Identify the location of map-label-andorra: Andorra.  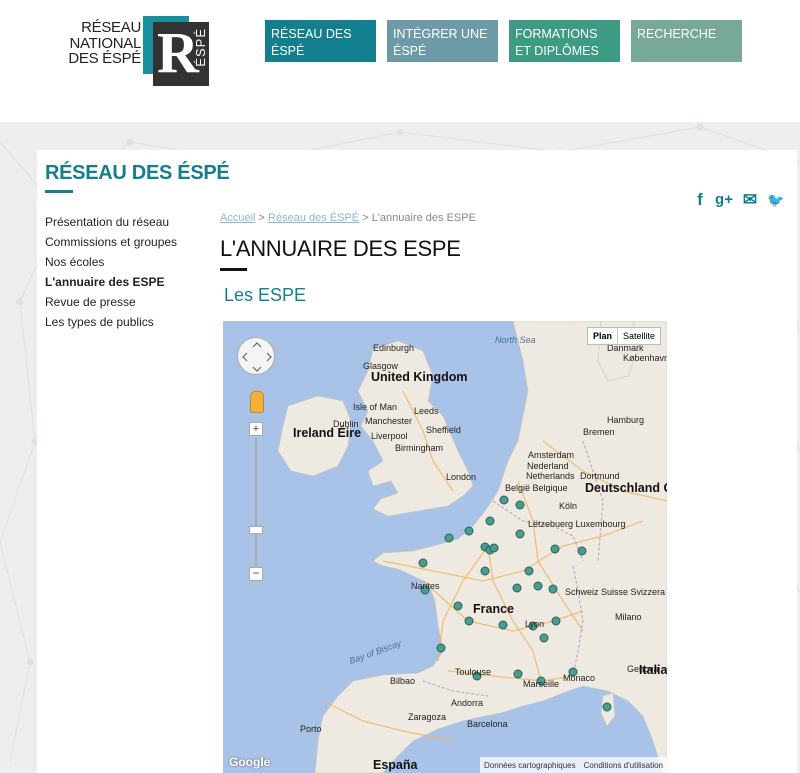
(467, 703).